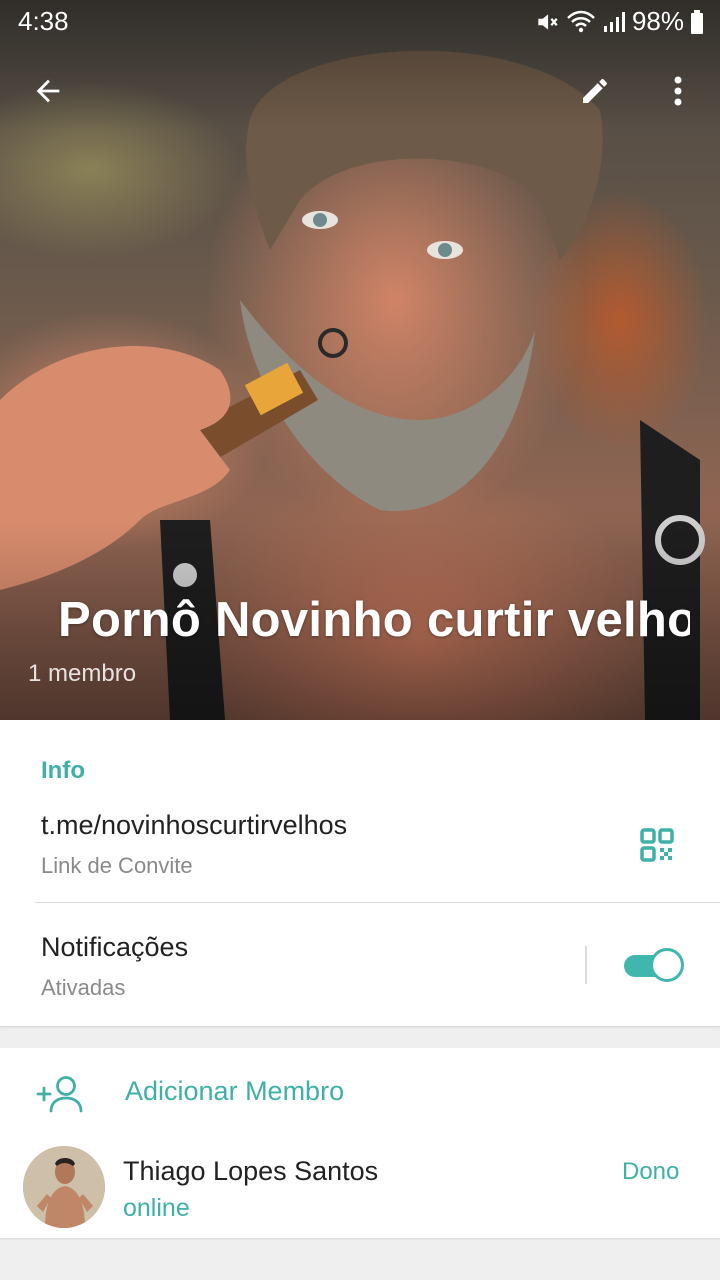 Image resolution: width=720 pixels, height=1280 pixels. What do you see at coordinates (43, 21) in the screenshot?
I see `status-time: 4:38` at bounding box center [43, 21].